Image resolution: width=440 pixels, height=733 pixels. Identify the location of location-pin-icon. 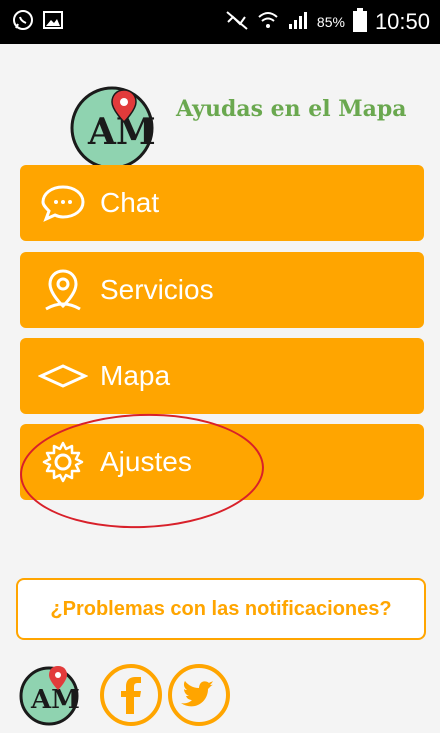
(63, 290).